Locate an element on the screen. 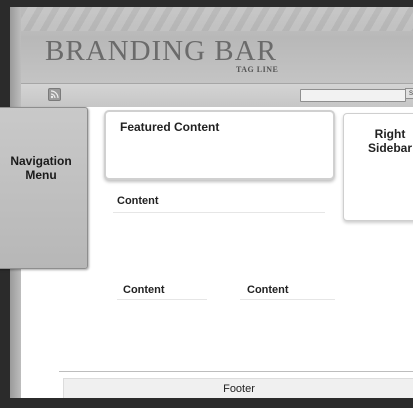  featured-content-box: Featured Content is located at coordinates (219, 145).